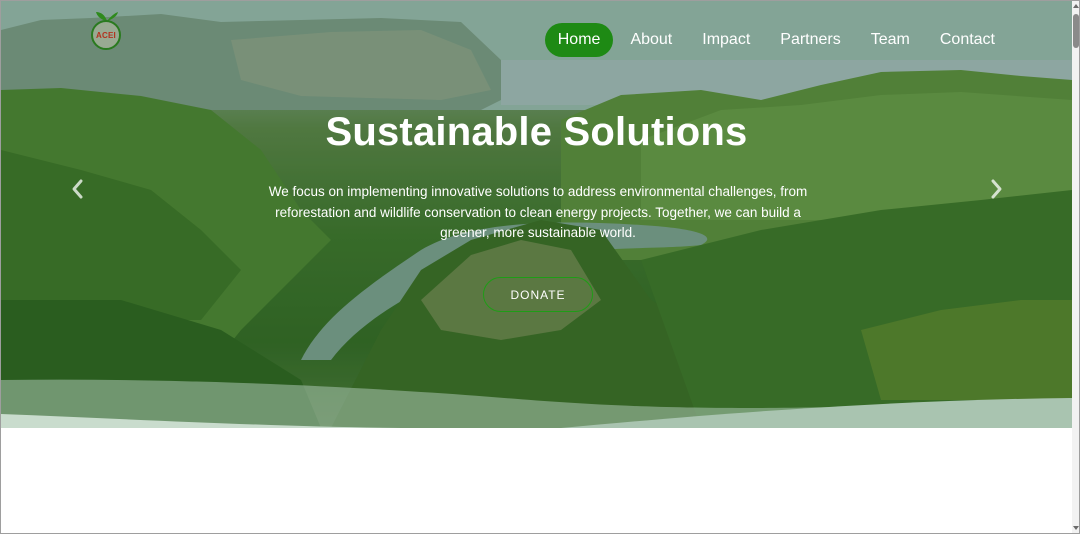 The image size is (1080, 534). What do you see at coordinates (890, 40) in the screenshot?
I see `nav-team: Team` at bounding box center [890, 40].